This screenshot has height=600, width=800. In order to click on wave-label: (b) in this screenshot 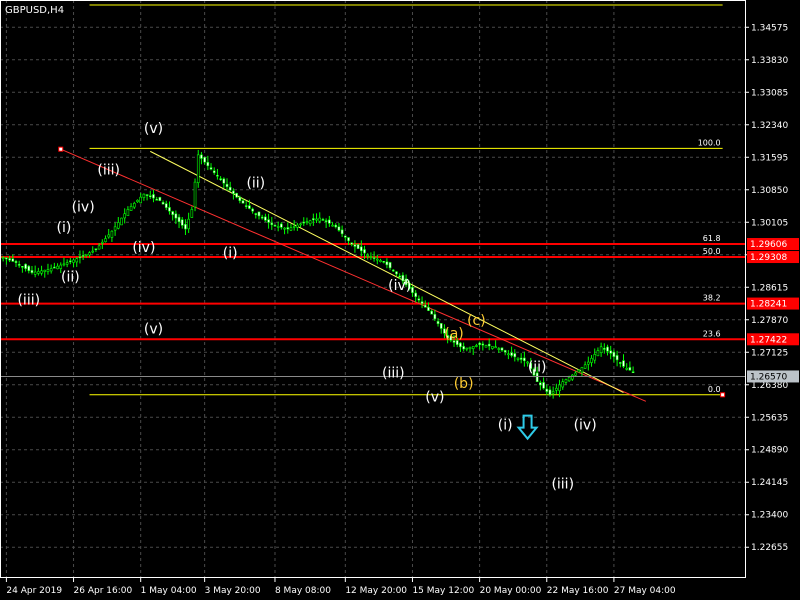, I will do `click(464, 384)`.